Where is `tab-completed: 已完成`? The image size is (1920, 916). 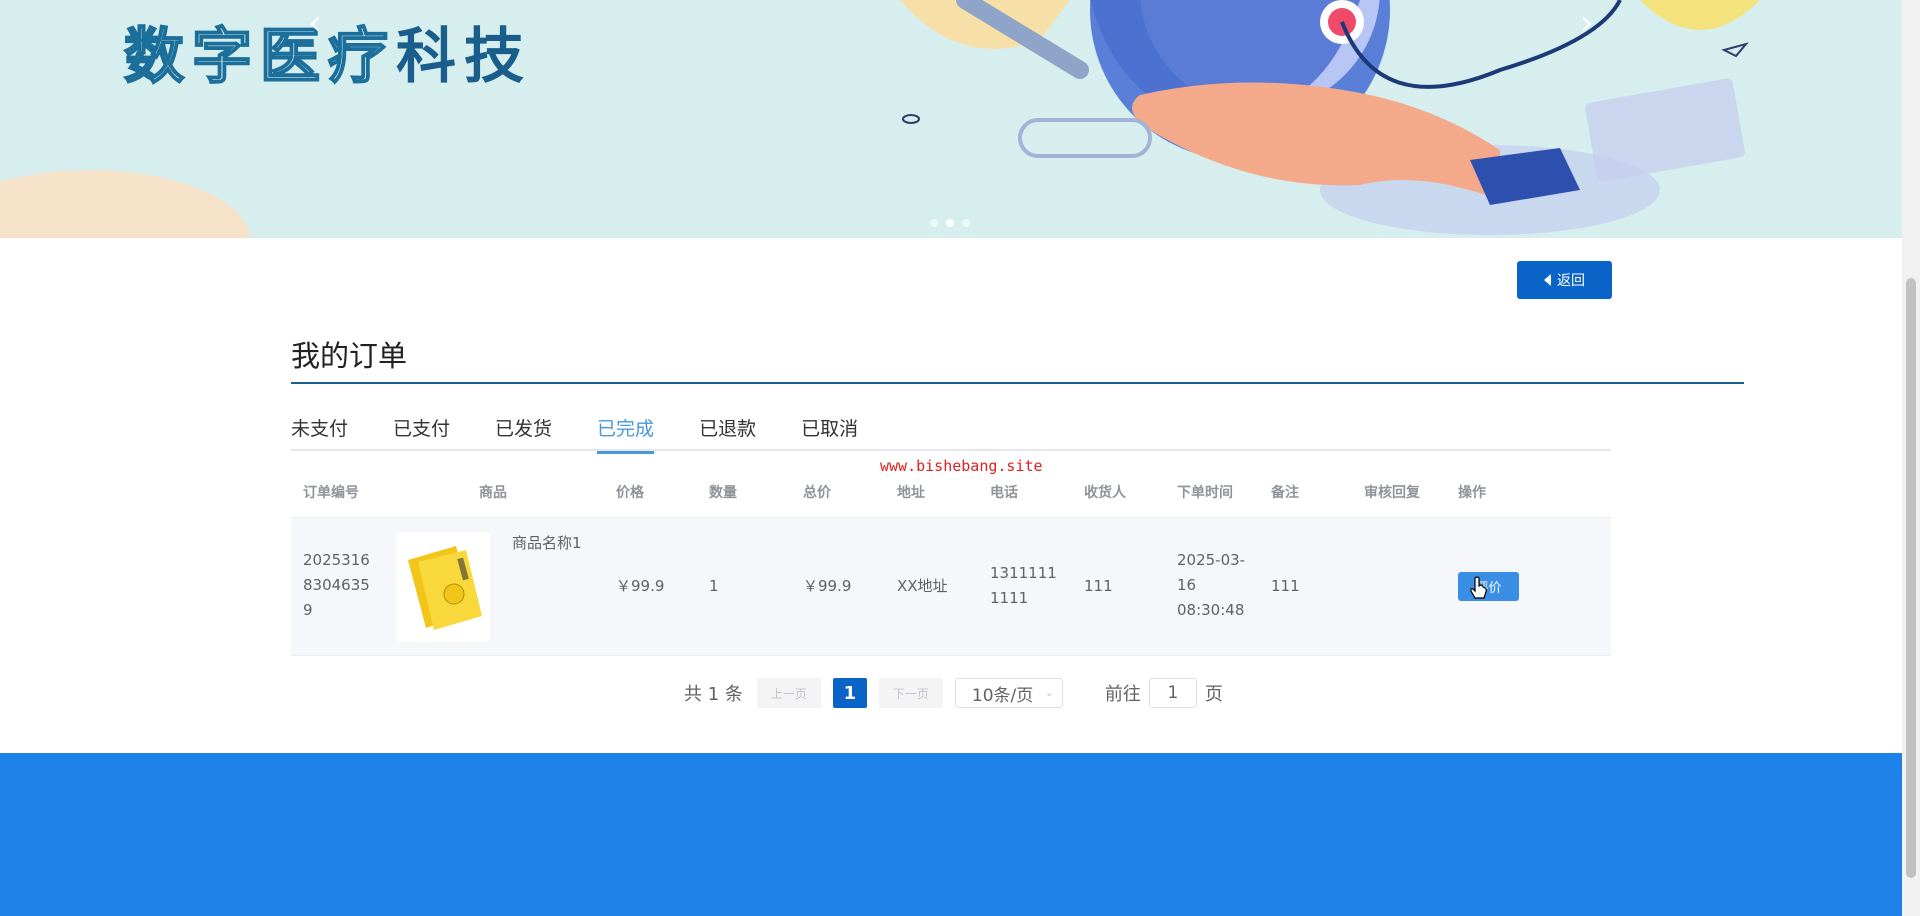
tab-completed: 已完成 is located at coordinates (626, 434).